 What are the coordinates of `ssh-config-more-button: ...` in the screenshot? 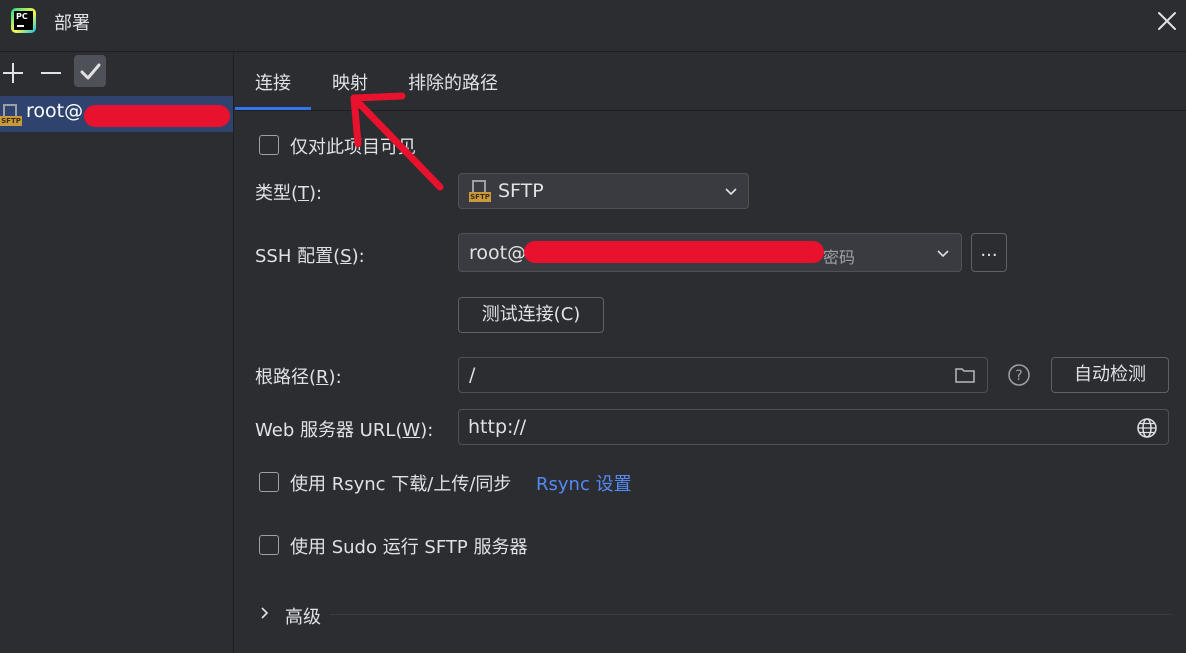 It's located at (989, 252).